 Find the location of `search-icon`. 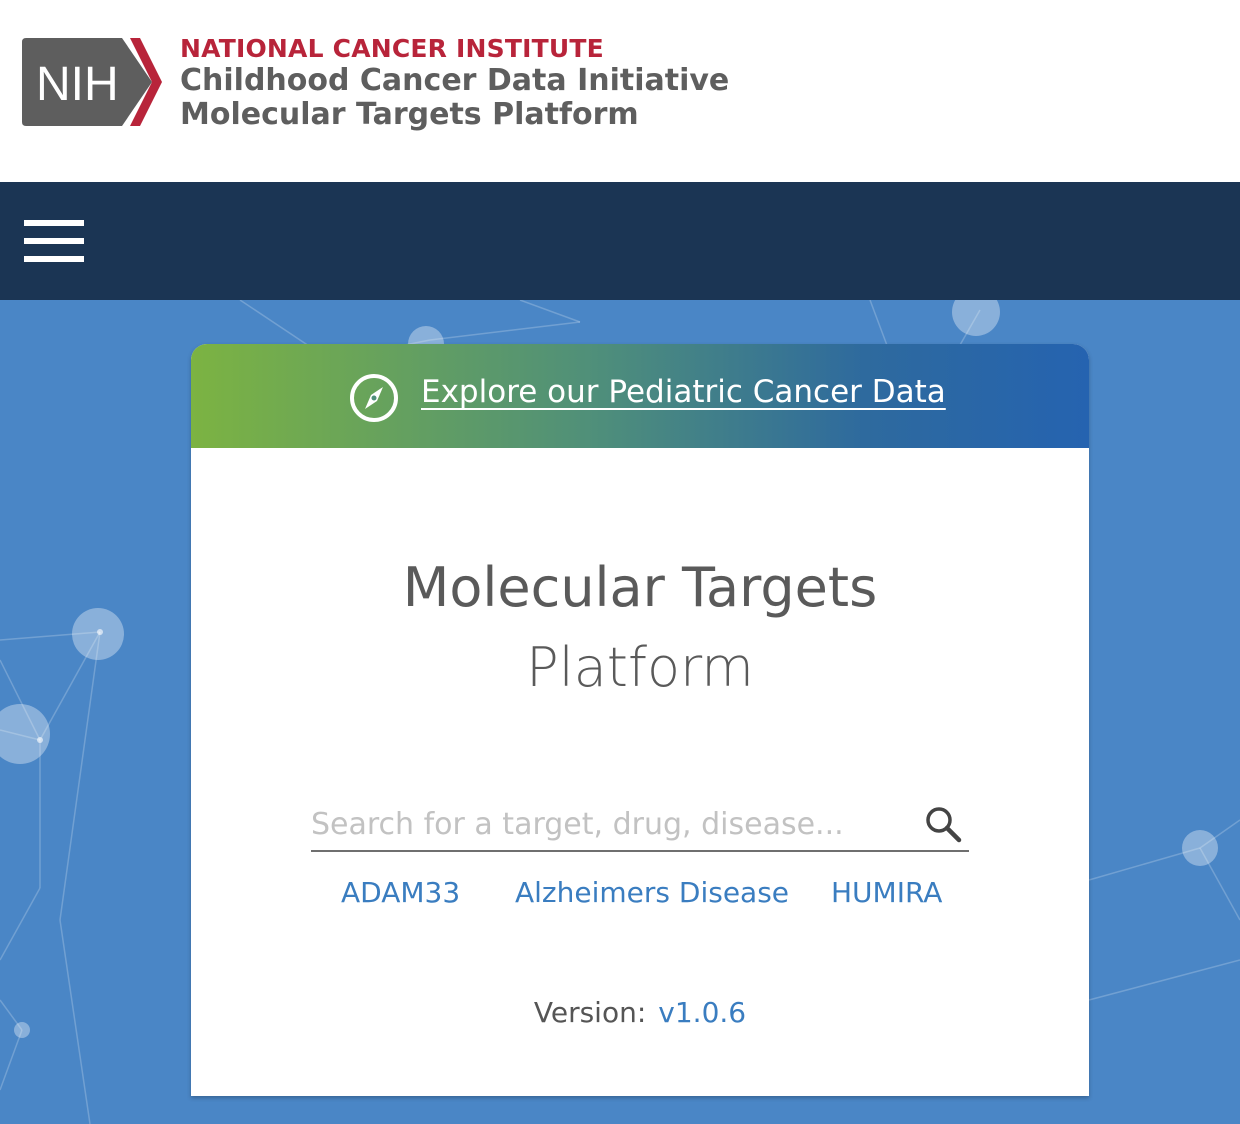

search-icon is located at coordinates (943, 824).